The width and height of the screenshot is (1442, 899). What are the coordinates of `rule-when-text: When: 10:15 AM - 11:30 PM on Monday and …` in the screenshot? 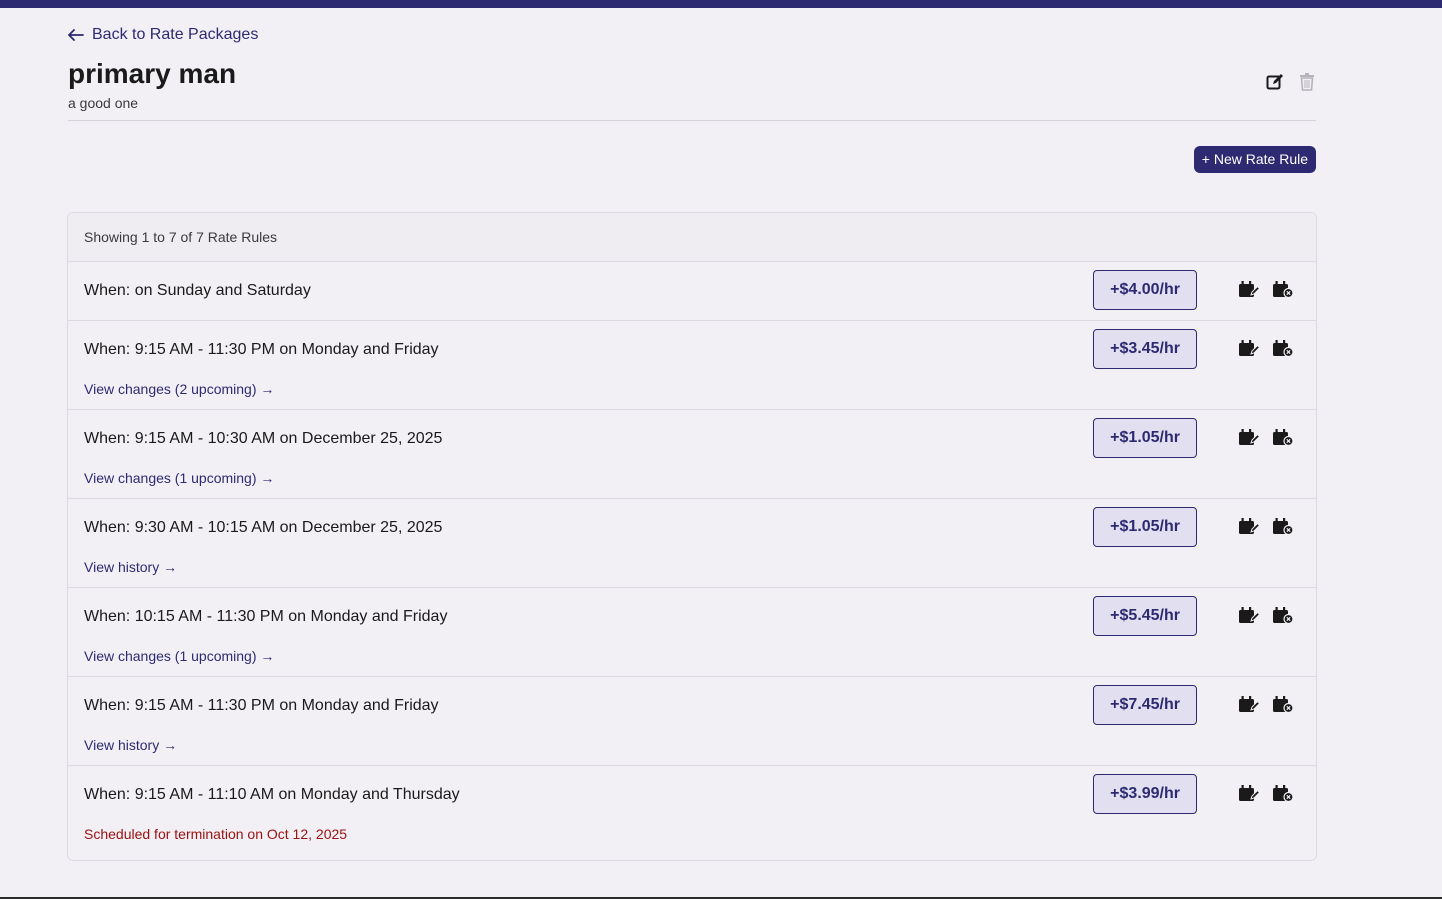 It's located at (266, 616).